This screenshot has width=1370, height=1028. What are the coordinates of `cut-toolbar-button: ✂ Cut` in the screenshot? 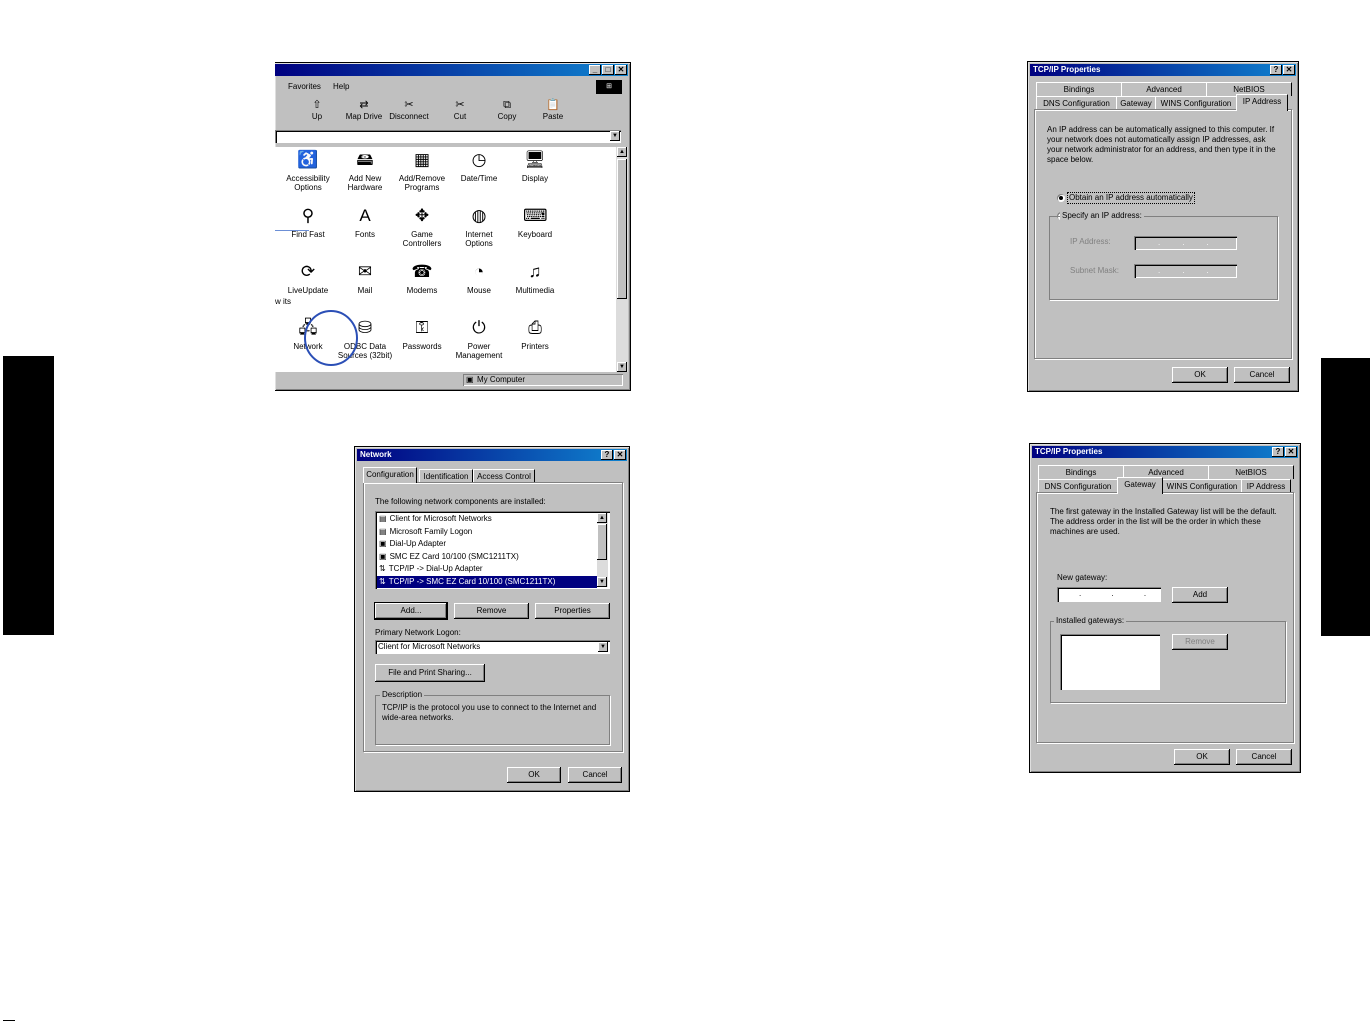 It's located at (460, 112).